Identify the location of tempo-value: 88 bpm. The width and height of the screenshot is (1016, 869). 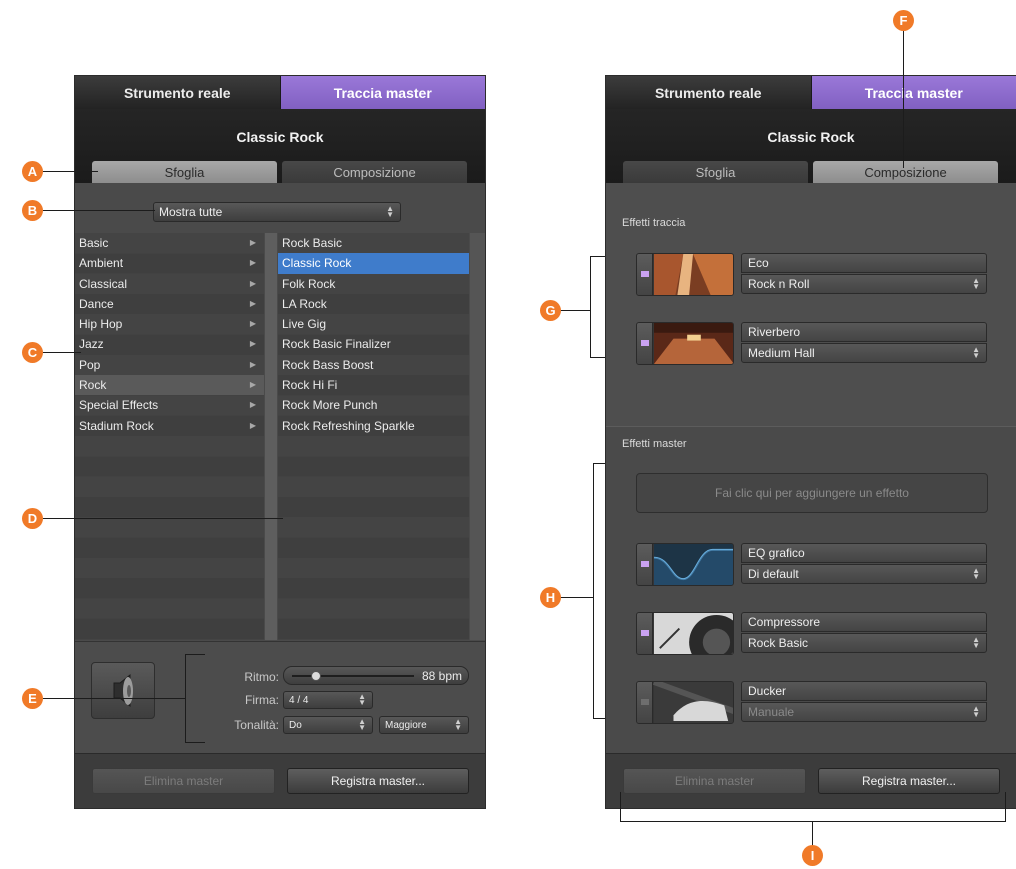
(441, 676).